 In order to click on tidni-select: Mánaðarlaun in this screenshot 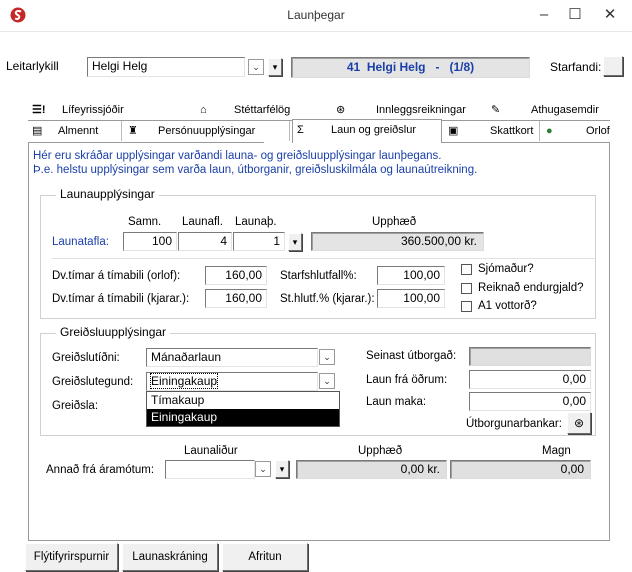, I will do `click(232, 357)`.